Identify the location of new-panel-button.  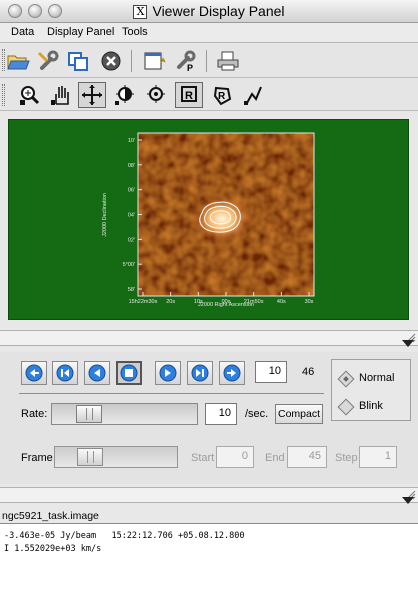
(78, 61).